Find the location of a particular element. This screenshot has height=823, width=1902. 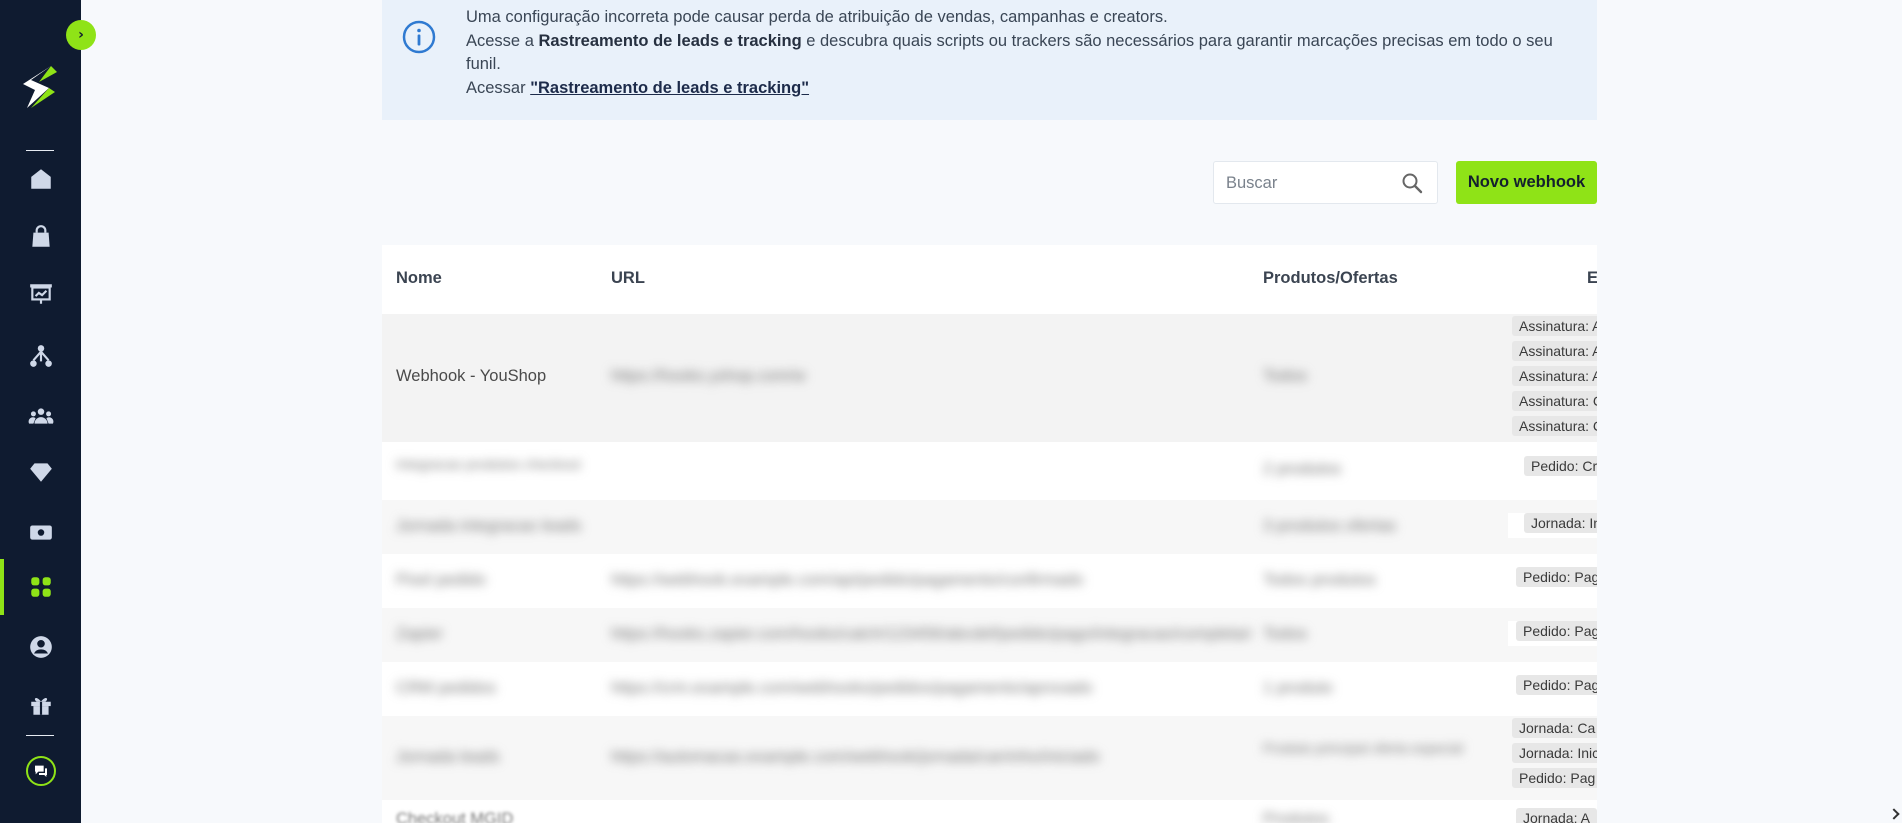

shopping-bag-icon is located at coordinates (40, 236).